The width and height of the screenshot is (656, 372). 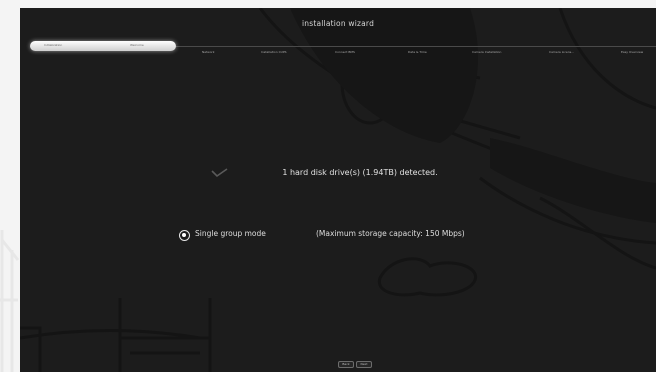 I want to click on step-label-initialization: Initialization, so click(x=53, y=45).